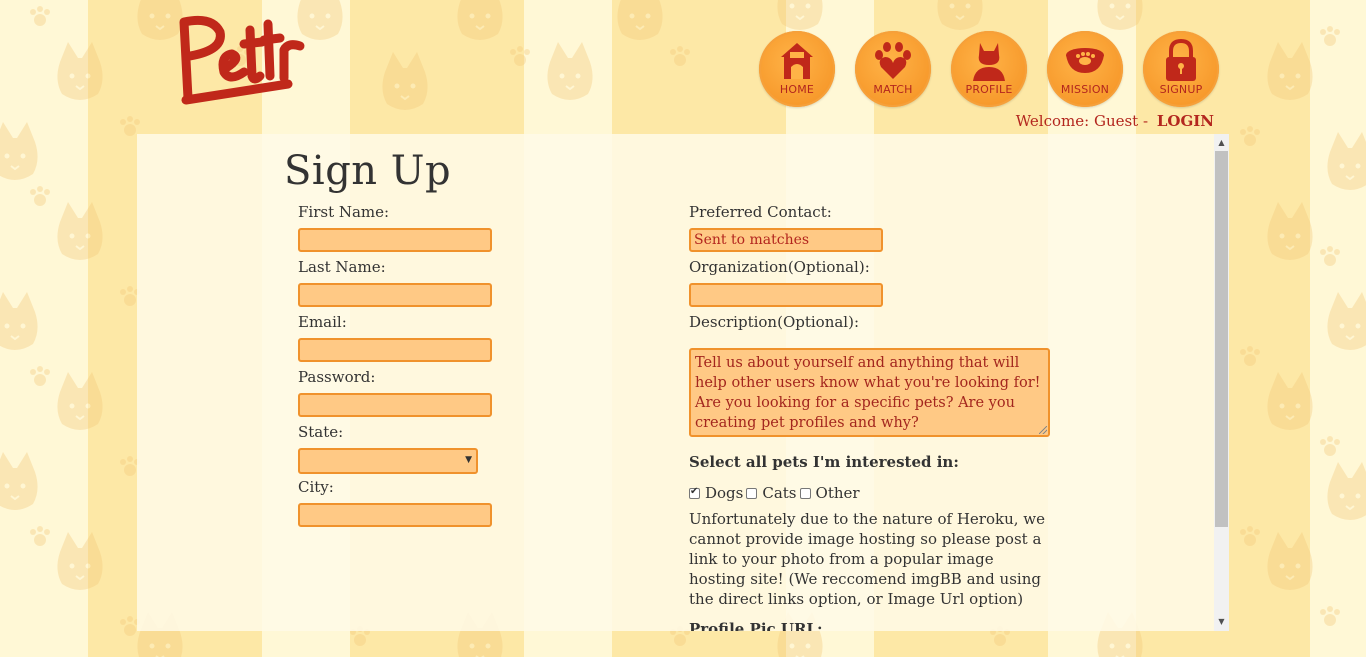  Describe the element at coordinates (1221, 339) in the screenshot. I see `scrollbar-thumb` at that location.